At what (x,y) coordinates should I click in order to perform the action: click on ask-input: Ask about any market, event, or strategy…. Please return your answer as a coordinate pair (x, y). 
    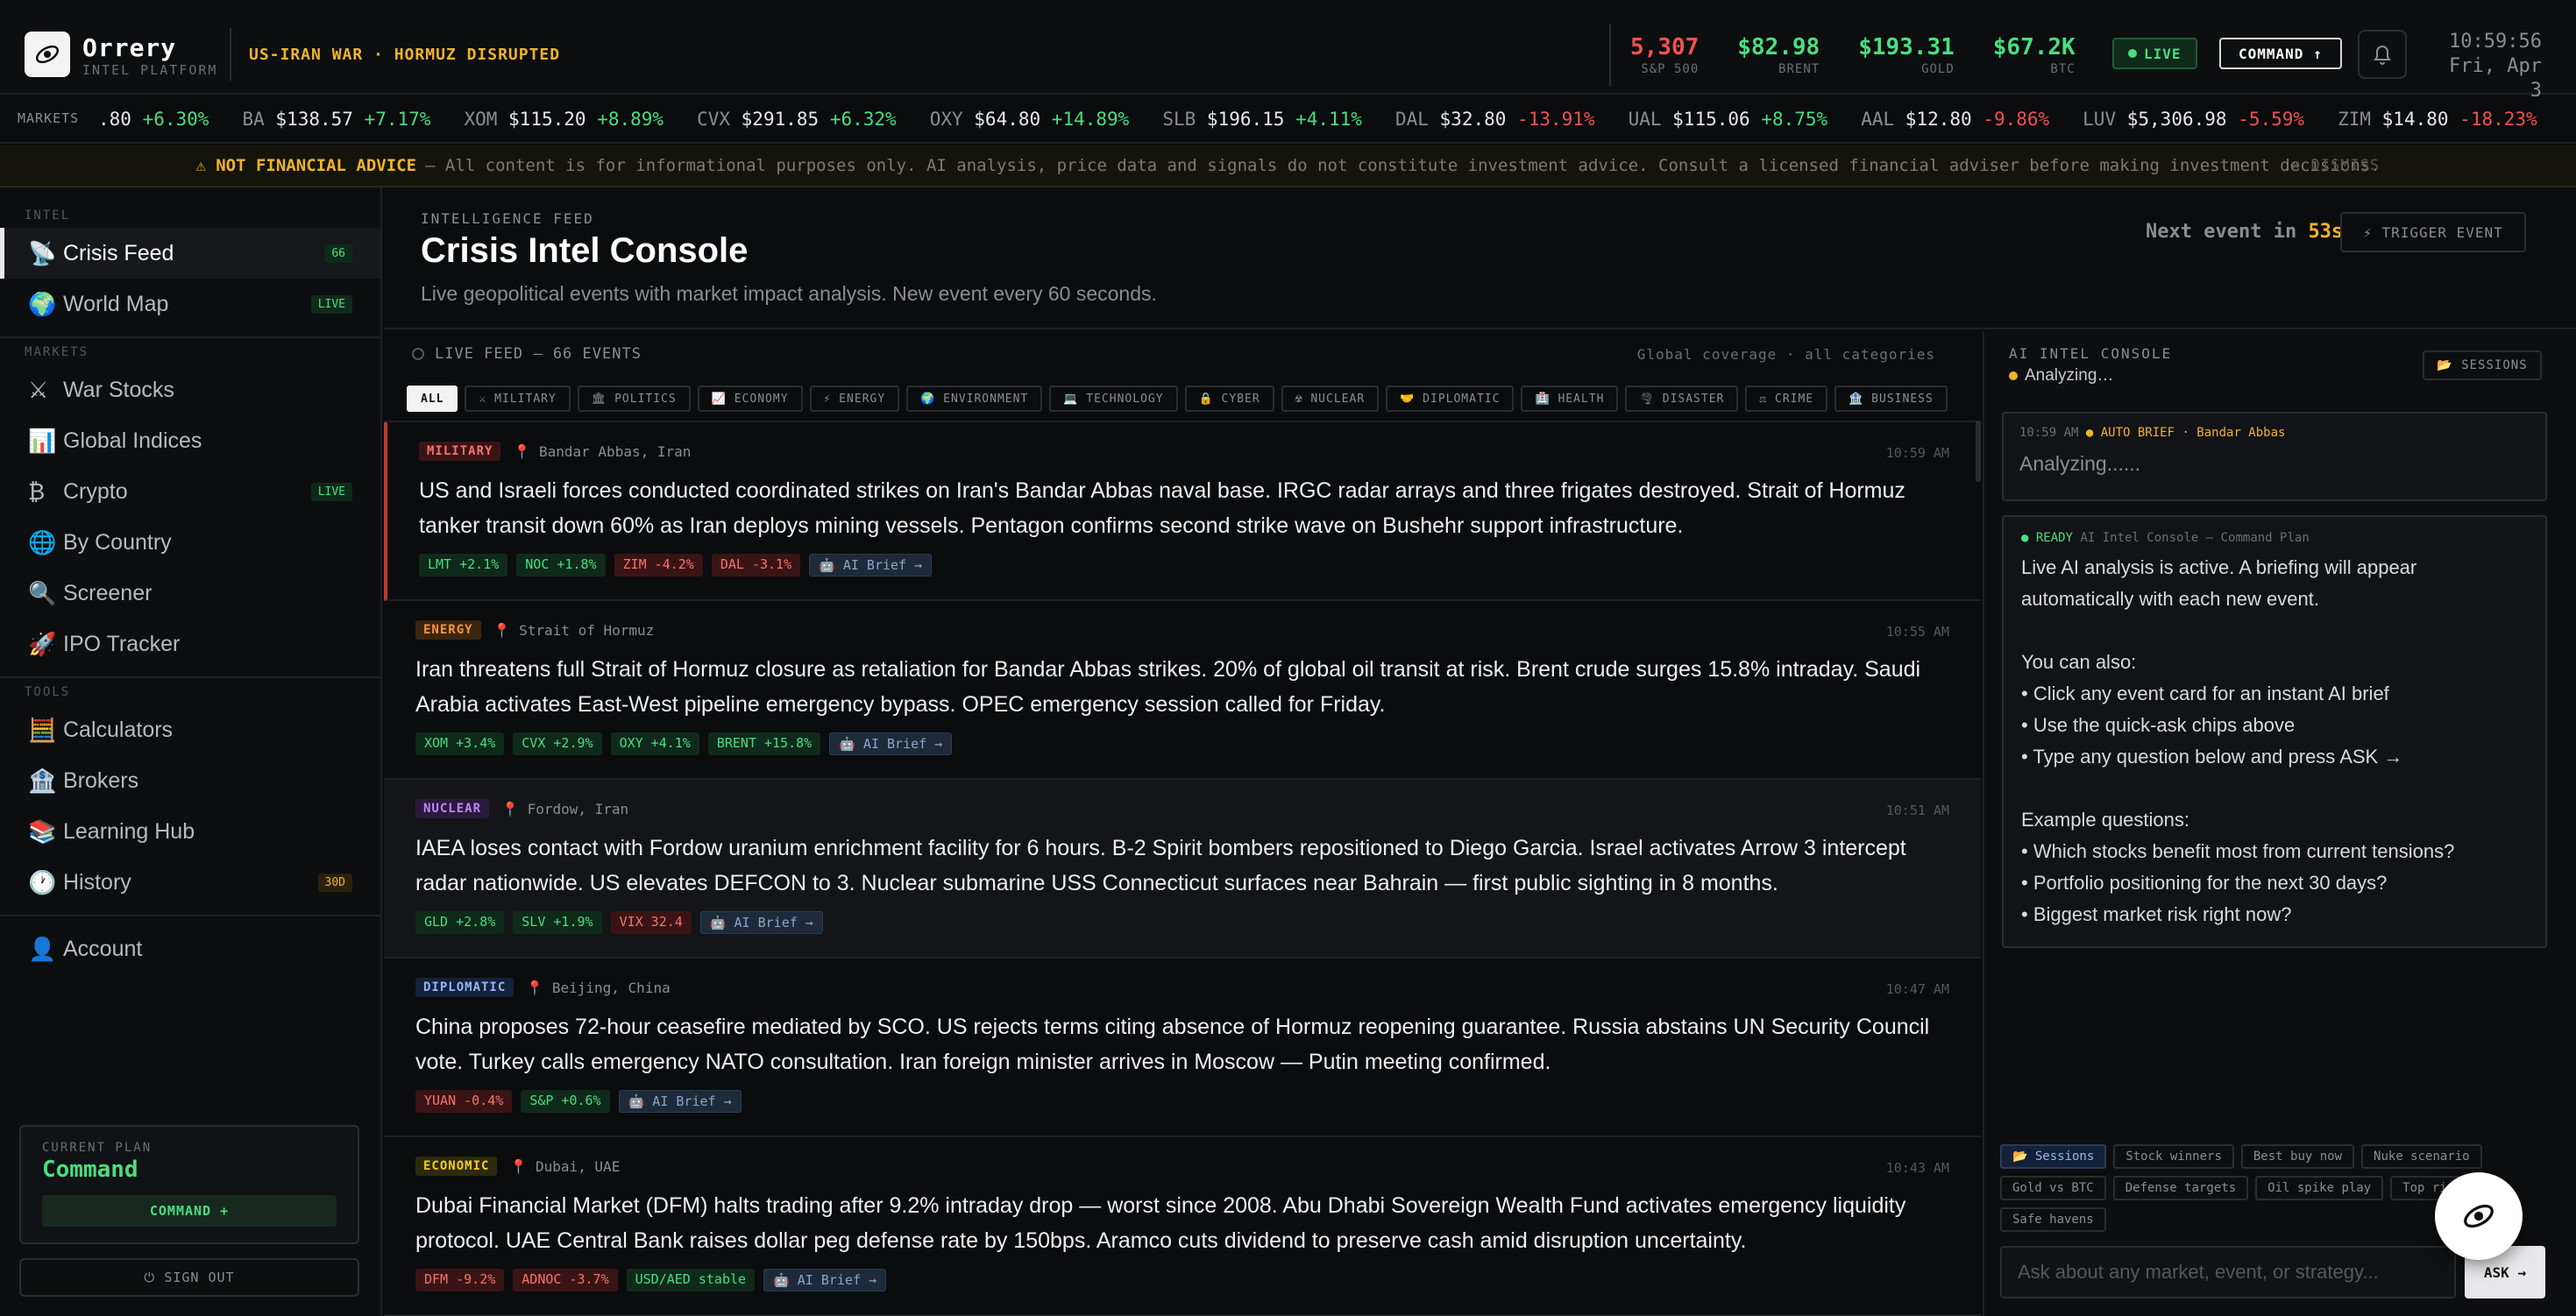
    Looking at the image, I should click on (2228, 1272).